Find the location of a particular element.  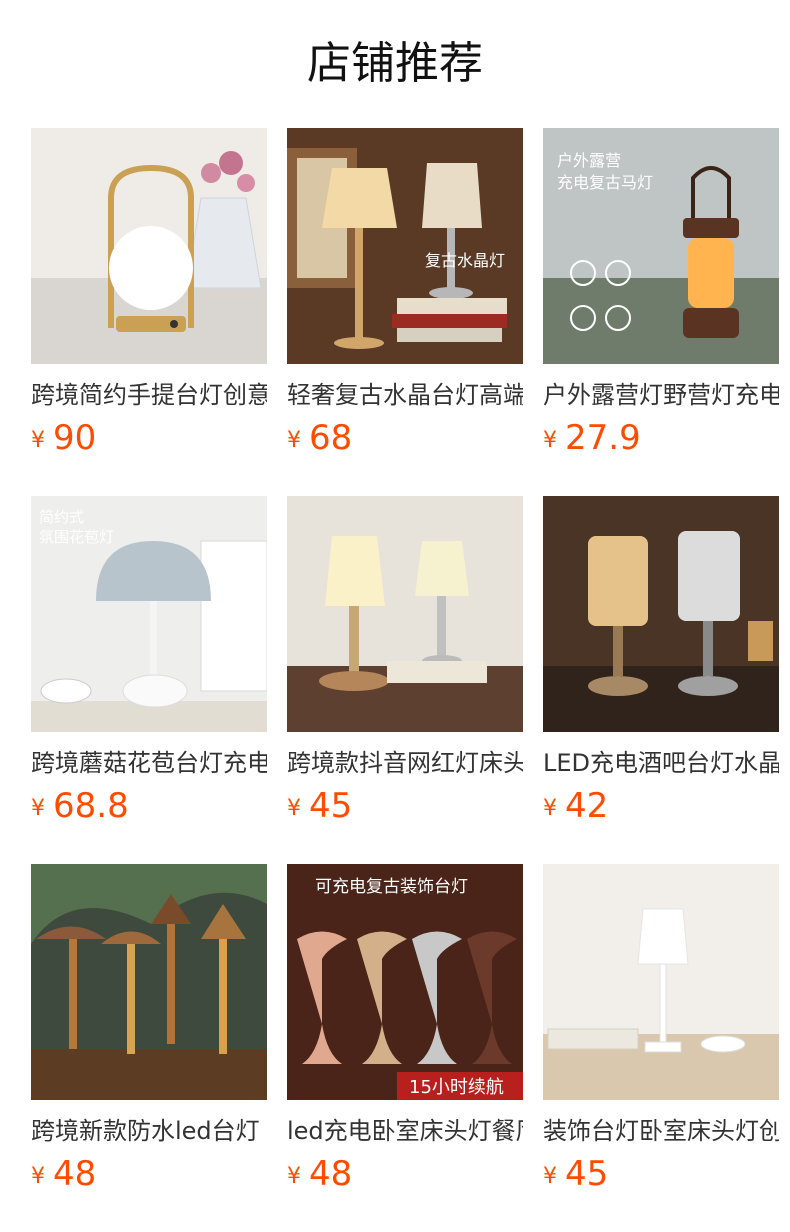

product-overlay-text: 15小时续航 is located at coordinates (456, 1087).